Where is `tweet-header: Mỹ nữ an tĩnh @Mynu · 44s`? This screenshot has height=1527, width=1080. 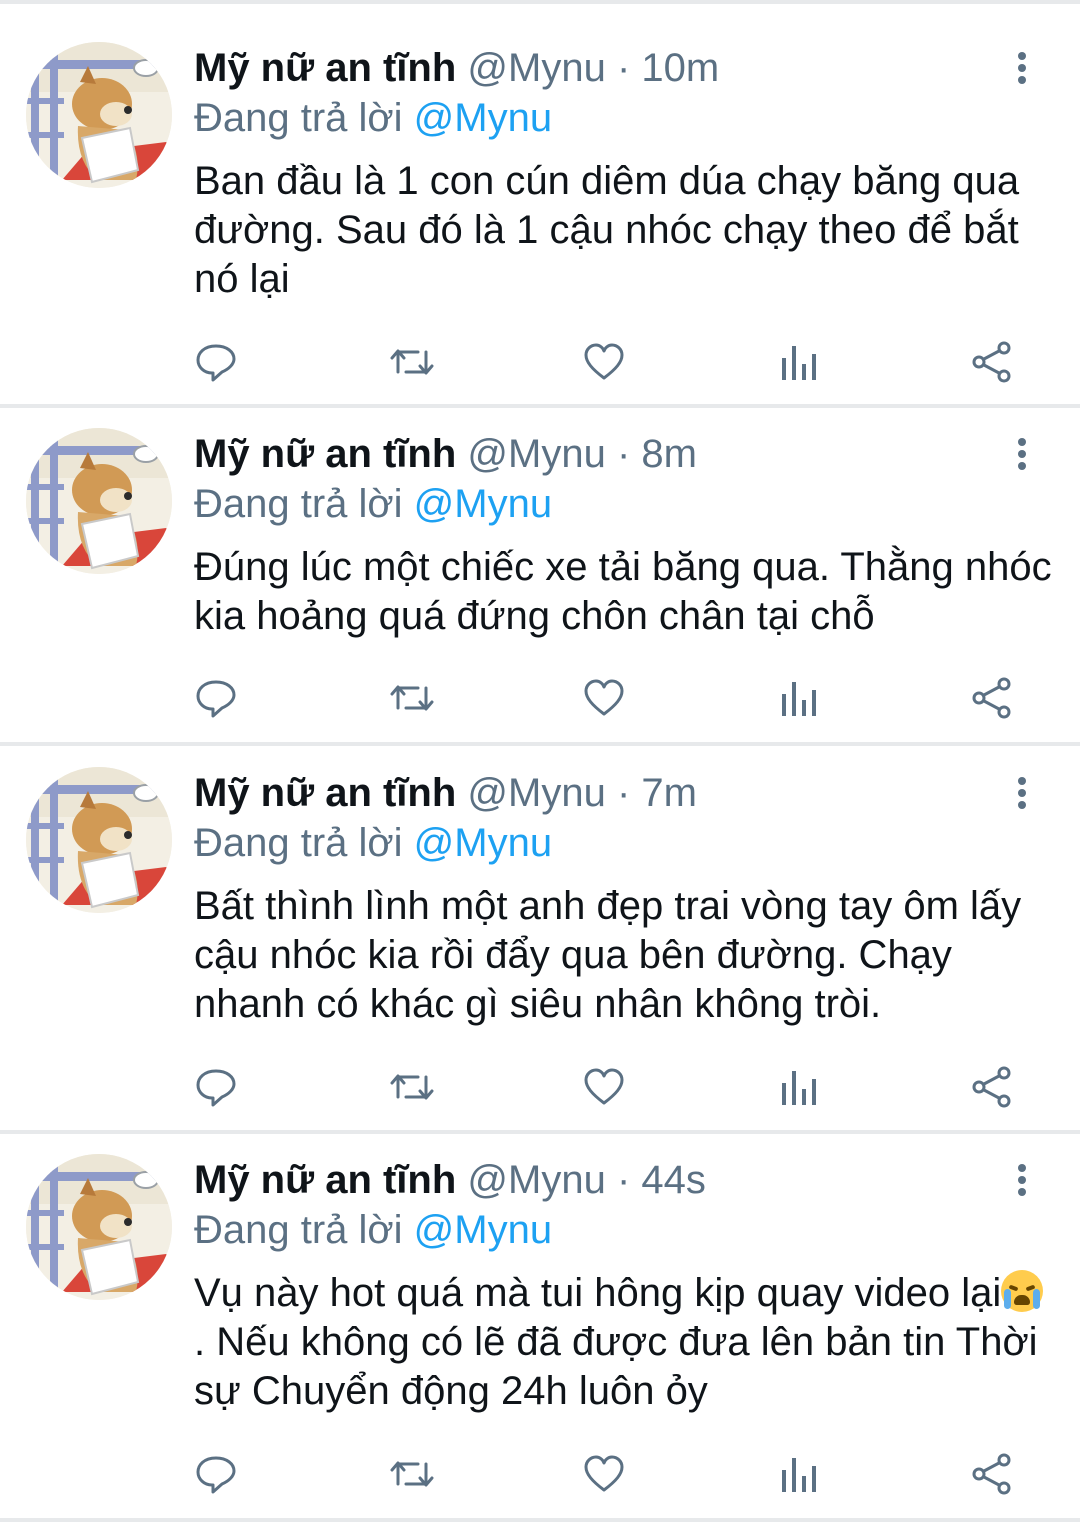 tweet-header: Mỹ nữ an tĩnh @Mynu · 44s is located at coordinates (450, 1180).